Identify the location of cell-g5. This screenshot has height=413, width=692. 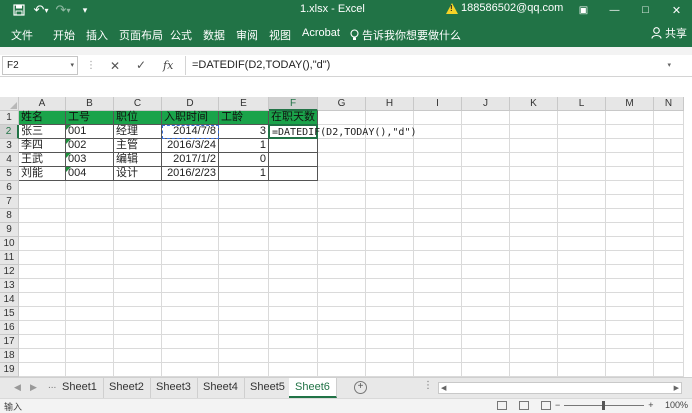
(342, 174).